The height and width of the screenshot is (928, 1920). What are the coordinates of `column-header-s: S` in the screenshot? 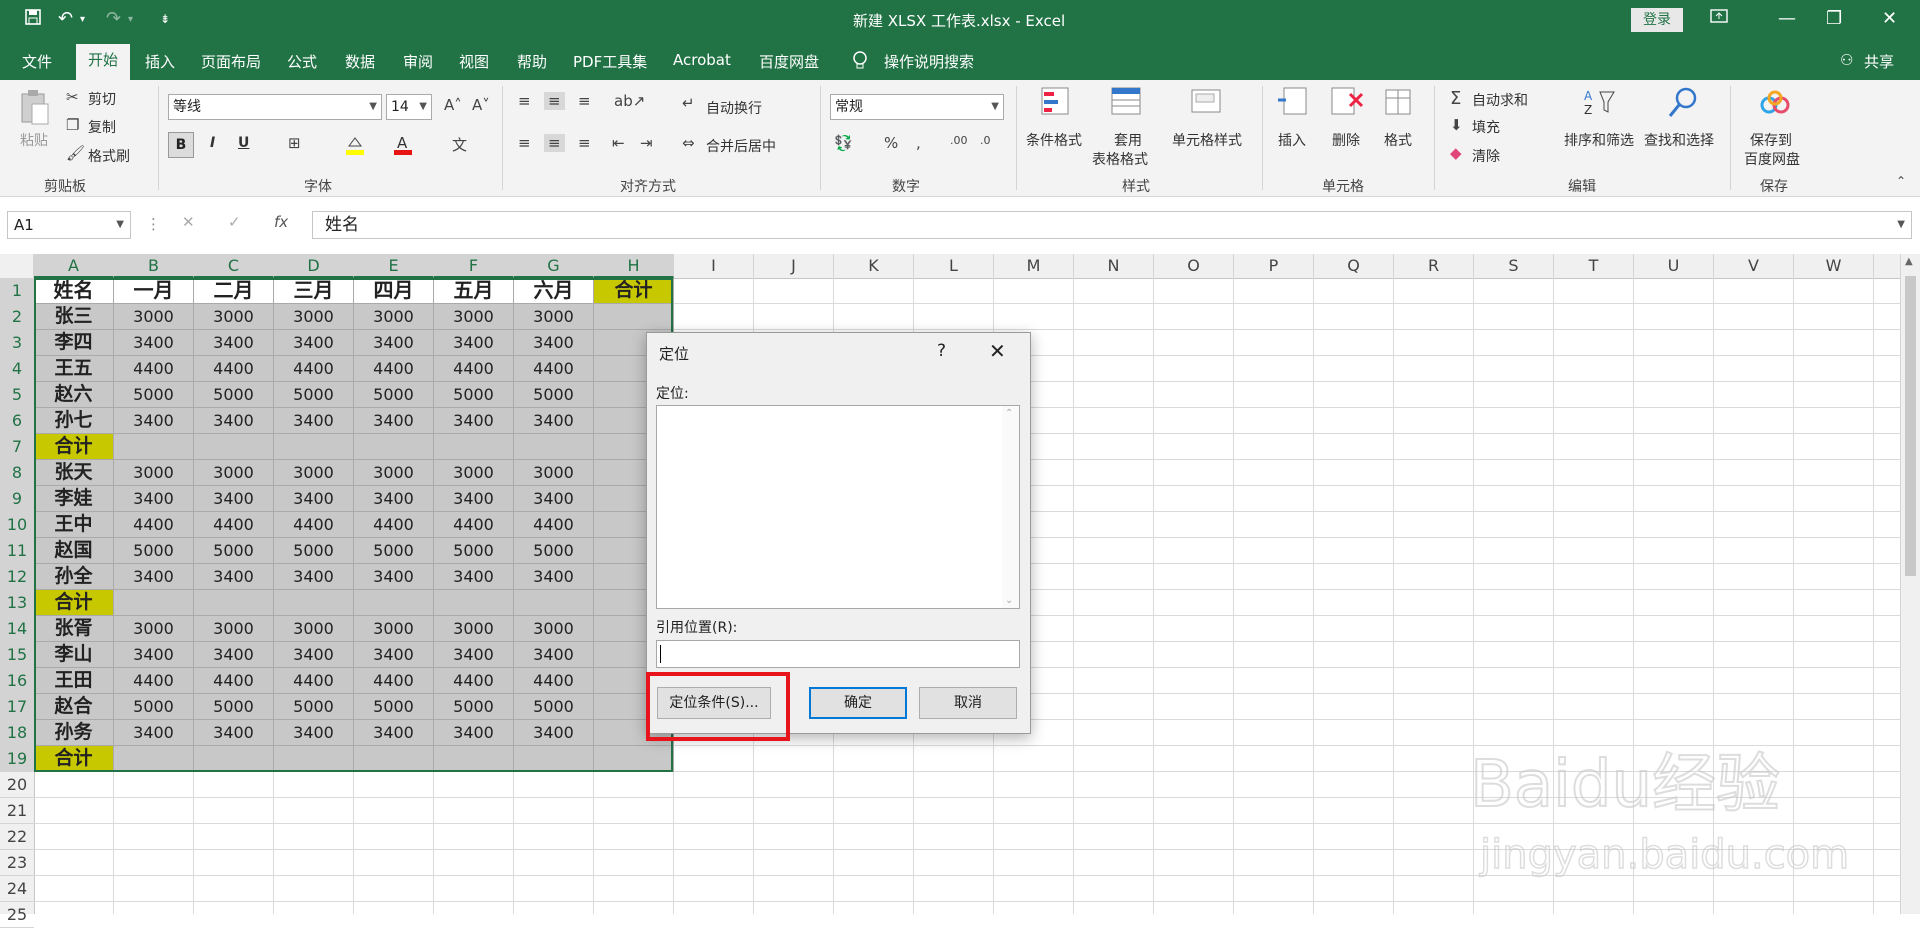 It's located at (1514, 266).